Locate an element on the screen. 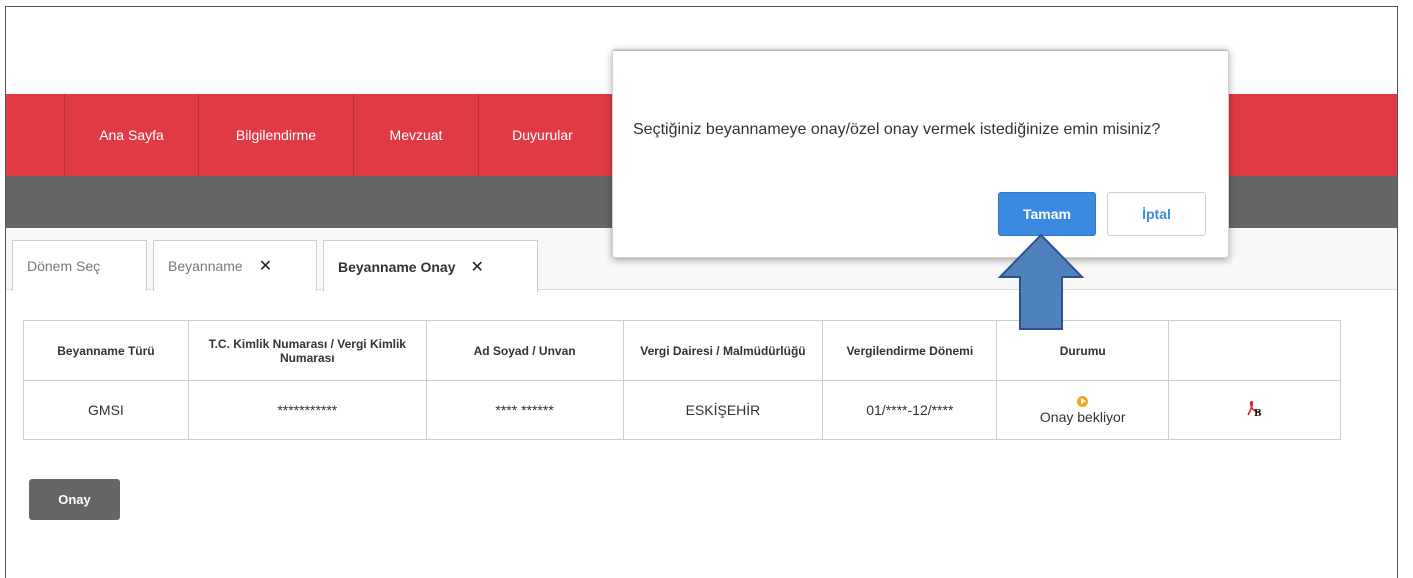  cell-type: GMSI is located at coordinates (106, 410).